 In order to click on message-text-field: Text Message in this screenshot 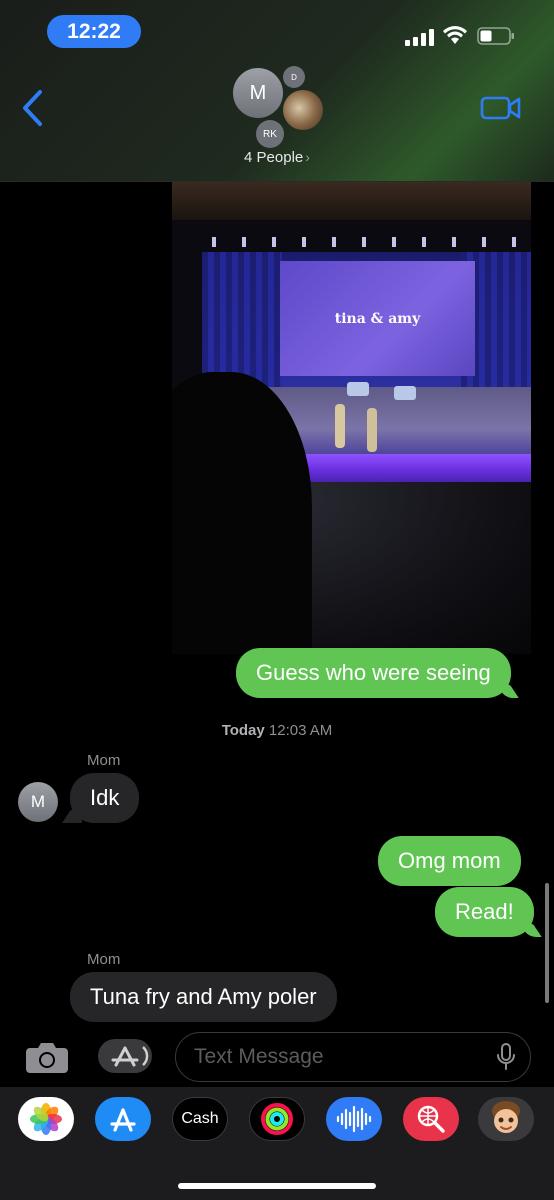, I will do `click(353, 1057)`.